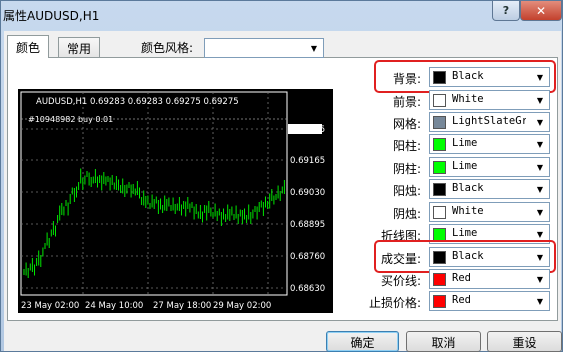 The width and height of the screenshot is (563, 352). I want to click on tab-colors: 颜色, so click(28, 46).